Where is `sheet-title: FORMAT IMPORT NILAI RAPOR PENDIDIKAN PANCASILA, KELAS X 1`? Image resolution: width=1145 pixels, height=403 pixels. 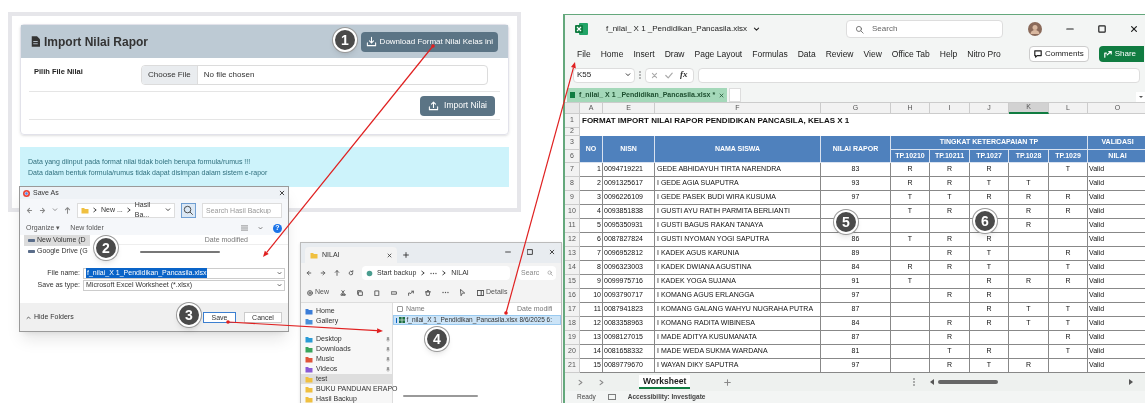
sheet-title: FORMAT IMPORT NILAI RAPOR PENDIDIKAN PANCASILA, KELAS X 1 is located at coordinates (716, 121).